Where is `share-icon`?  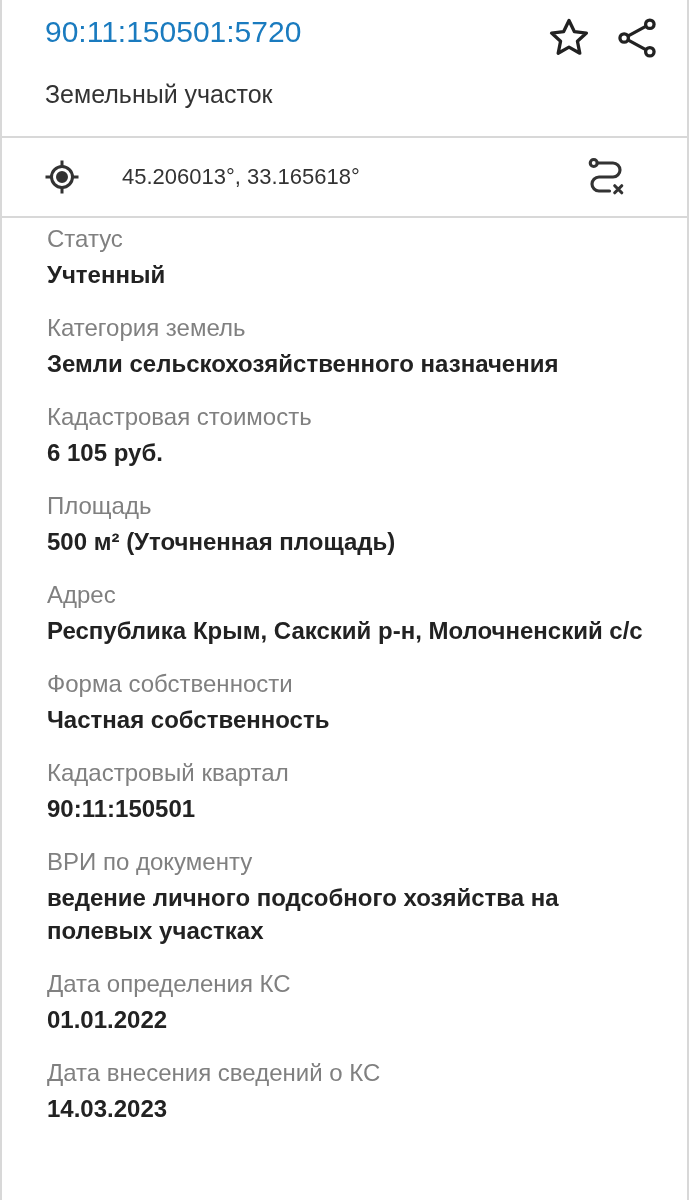 share-icon is located at coordinates (637, 38).